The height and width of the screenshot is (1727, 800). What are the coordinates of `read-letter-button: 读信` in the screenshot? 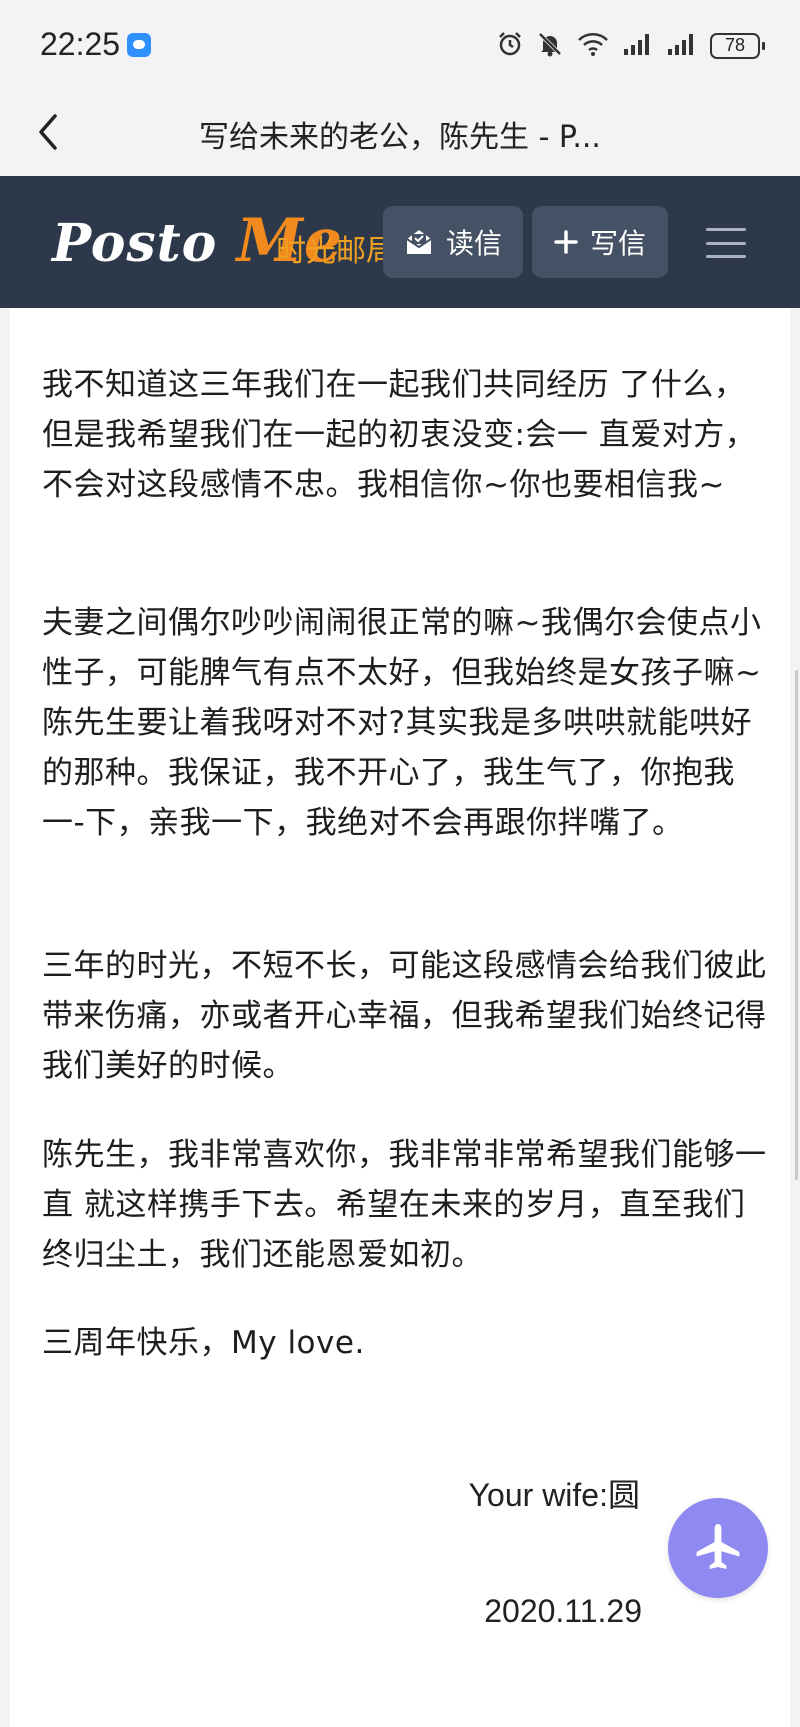 It's located at (453, 242).